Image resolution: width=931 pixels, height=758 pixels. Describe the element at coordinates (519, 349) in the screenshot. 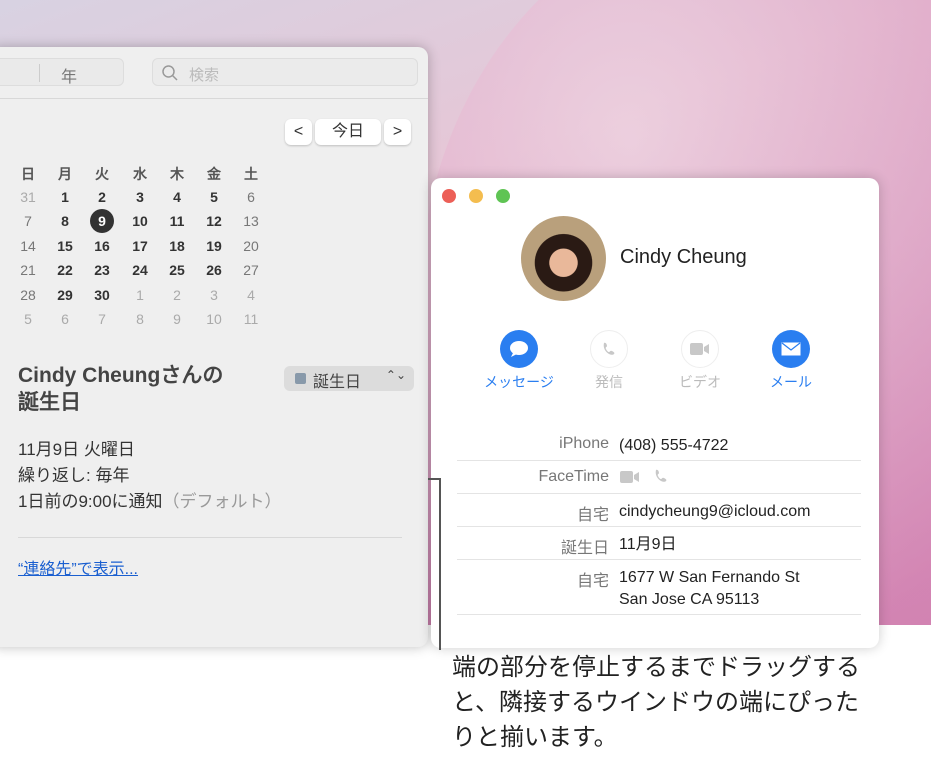

I see `message-icon` at that location.